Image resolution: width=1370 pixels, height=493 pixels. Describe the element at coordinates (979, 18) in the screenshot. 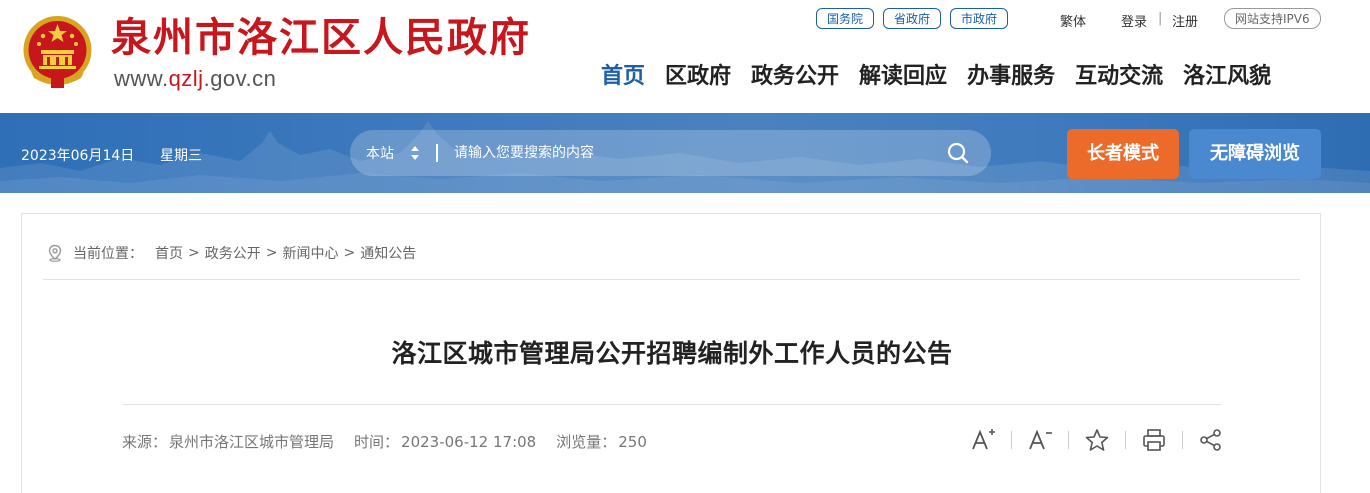

I see `link-city-gov: 市政府` at that location.